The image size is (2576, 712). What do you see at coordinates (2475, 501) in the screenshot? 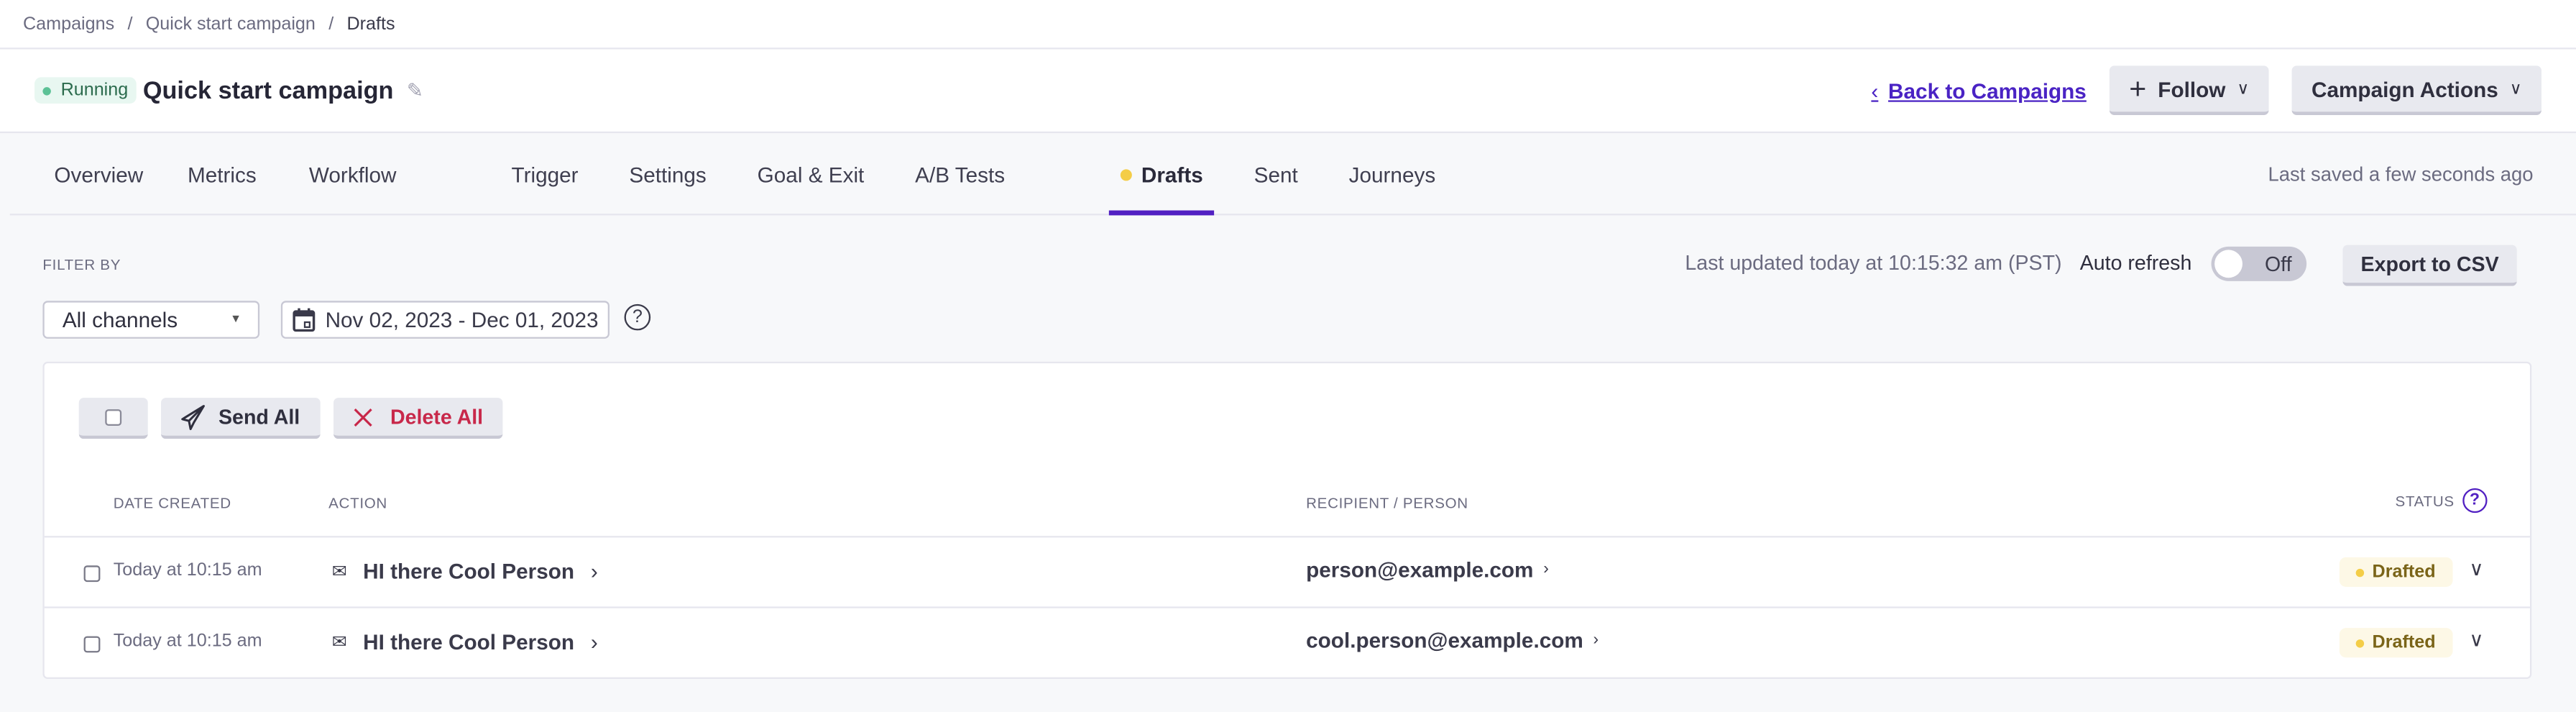
I see `status-help-icon: ?` at bounding box center [2475, 501].